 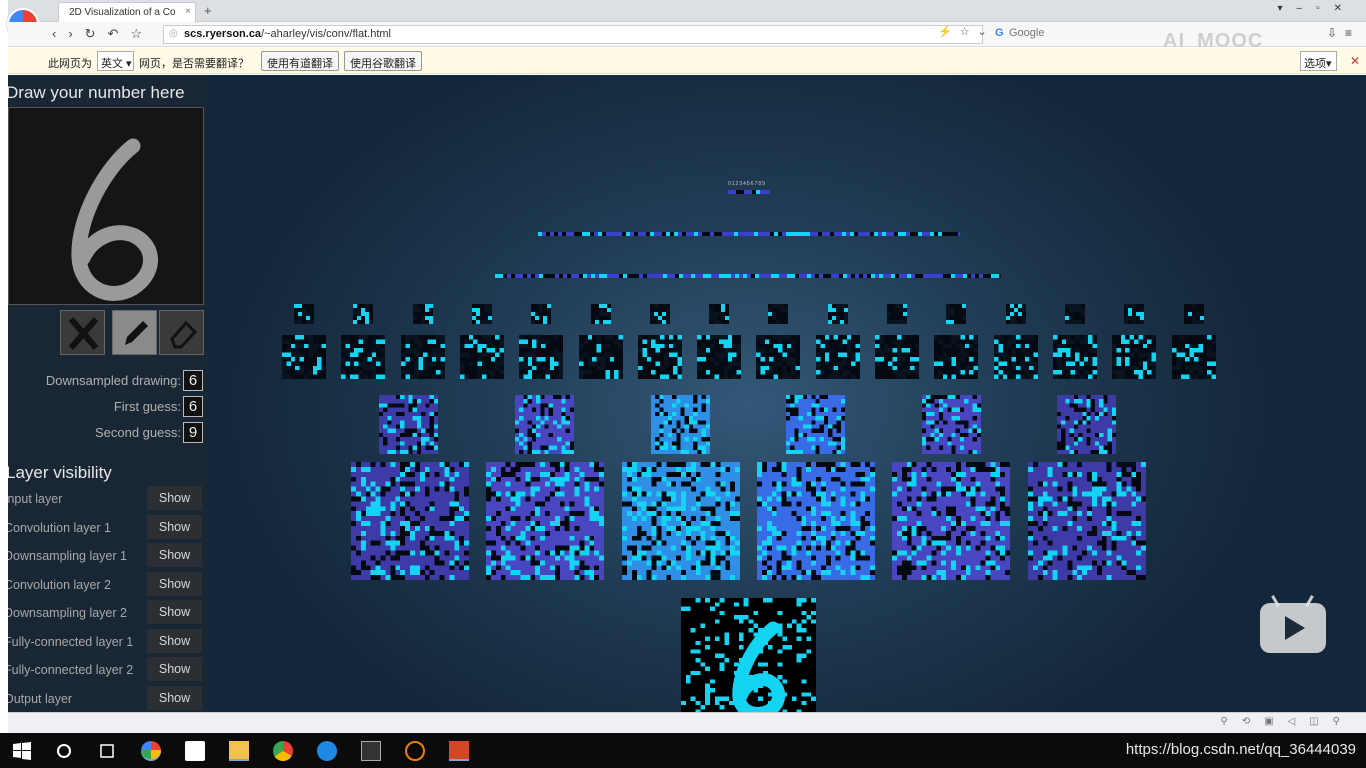 I want to click on layer-visibility-title: Layer visibility, so click(x=60, y=472).